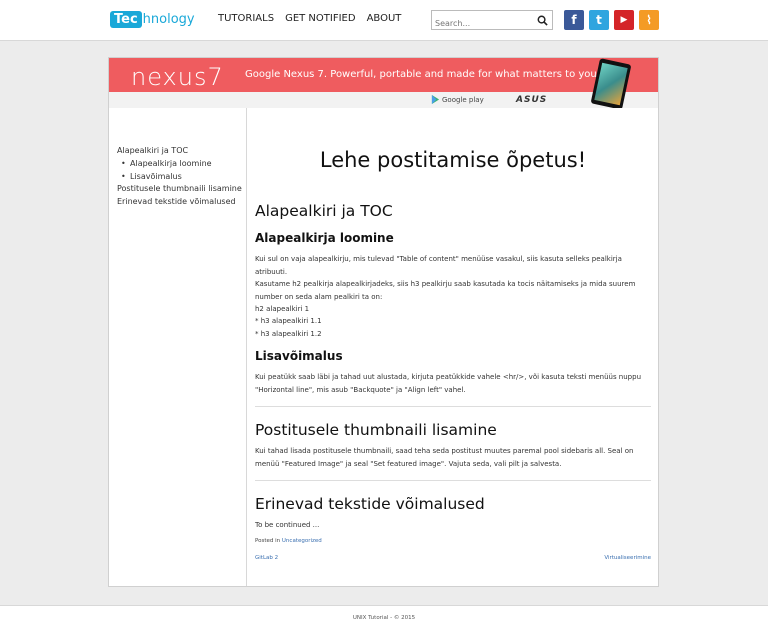 This screenshot has width=768, height=635. I want to click on search-icon, so click(542, 20).